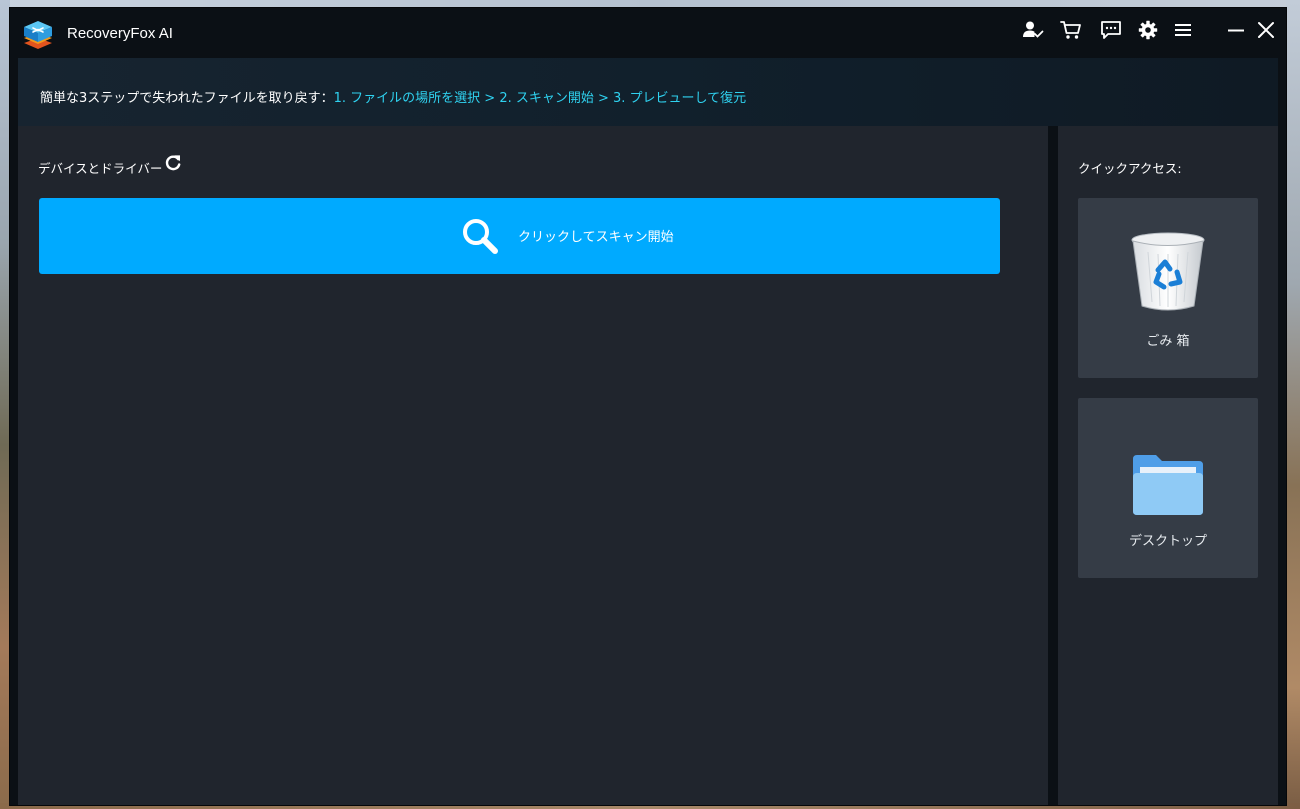 The width and height of the screenshot is (1300, 809). What do you see at coordinates (1071, 30) in the screenshot?
I see `cart-icon` at bounding box center [1071, 30].